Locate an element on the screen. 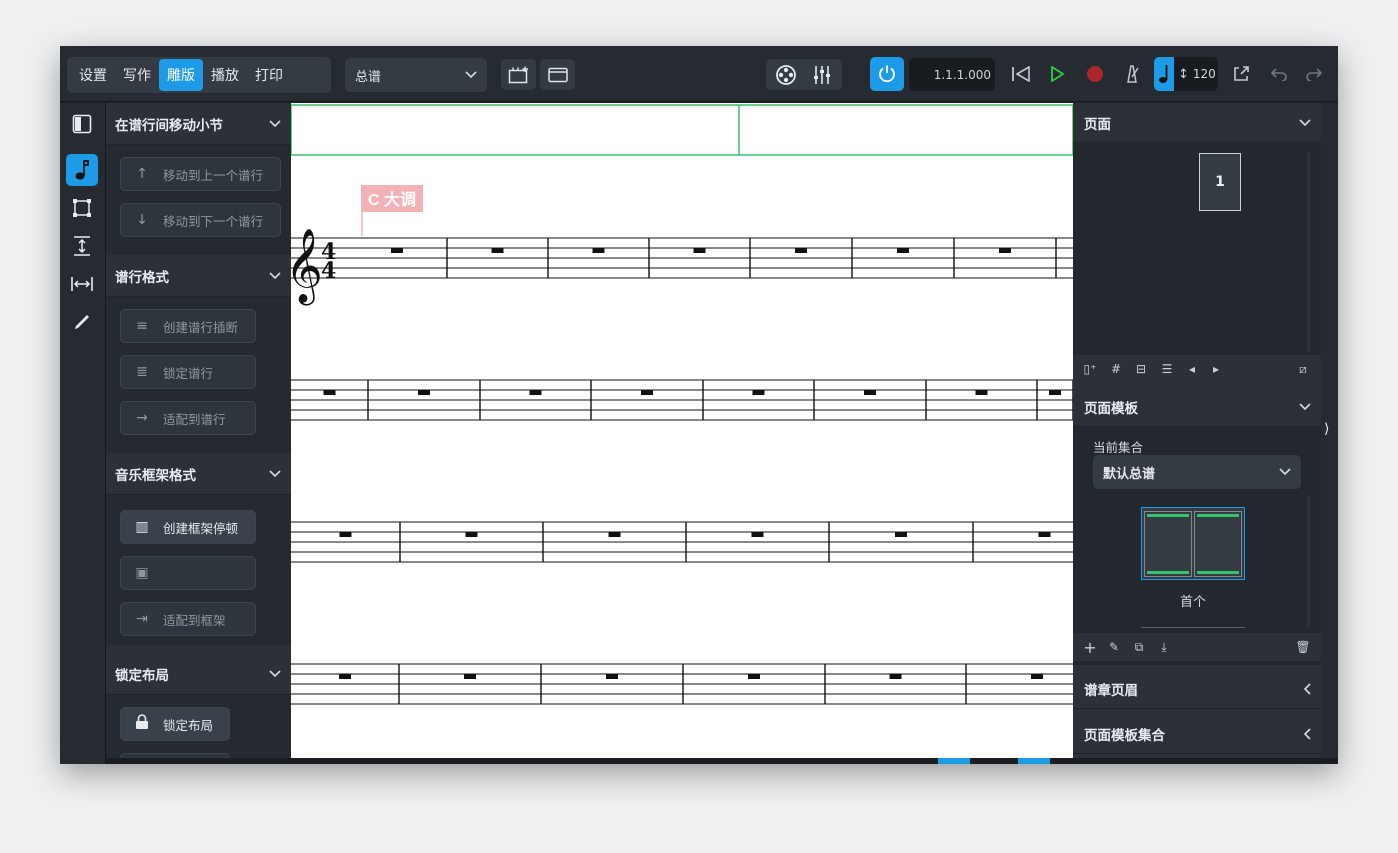 This screenshot has height=853, width=1398. title-frame is located at coordinates (682, 130).